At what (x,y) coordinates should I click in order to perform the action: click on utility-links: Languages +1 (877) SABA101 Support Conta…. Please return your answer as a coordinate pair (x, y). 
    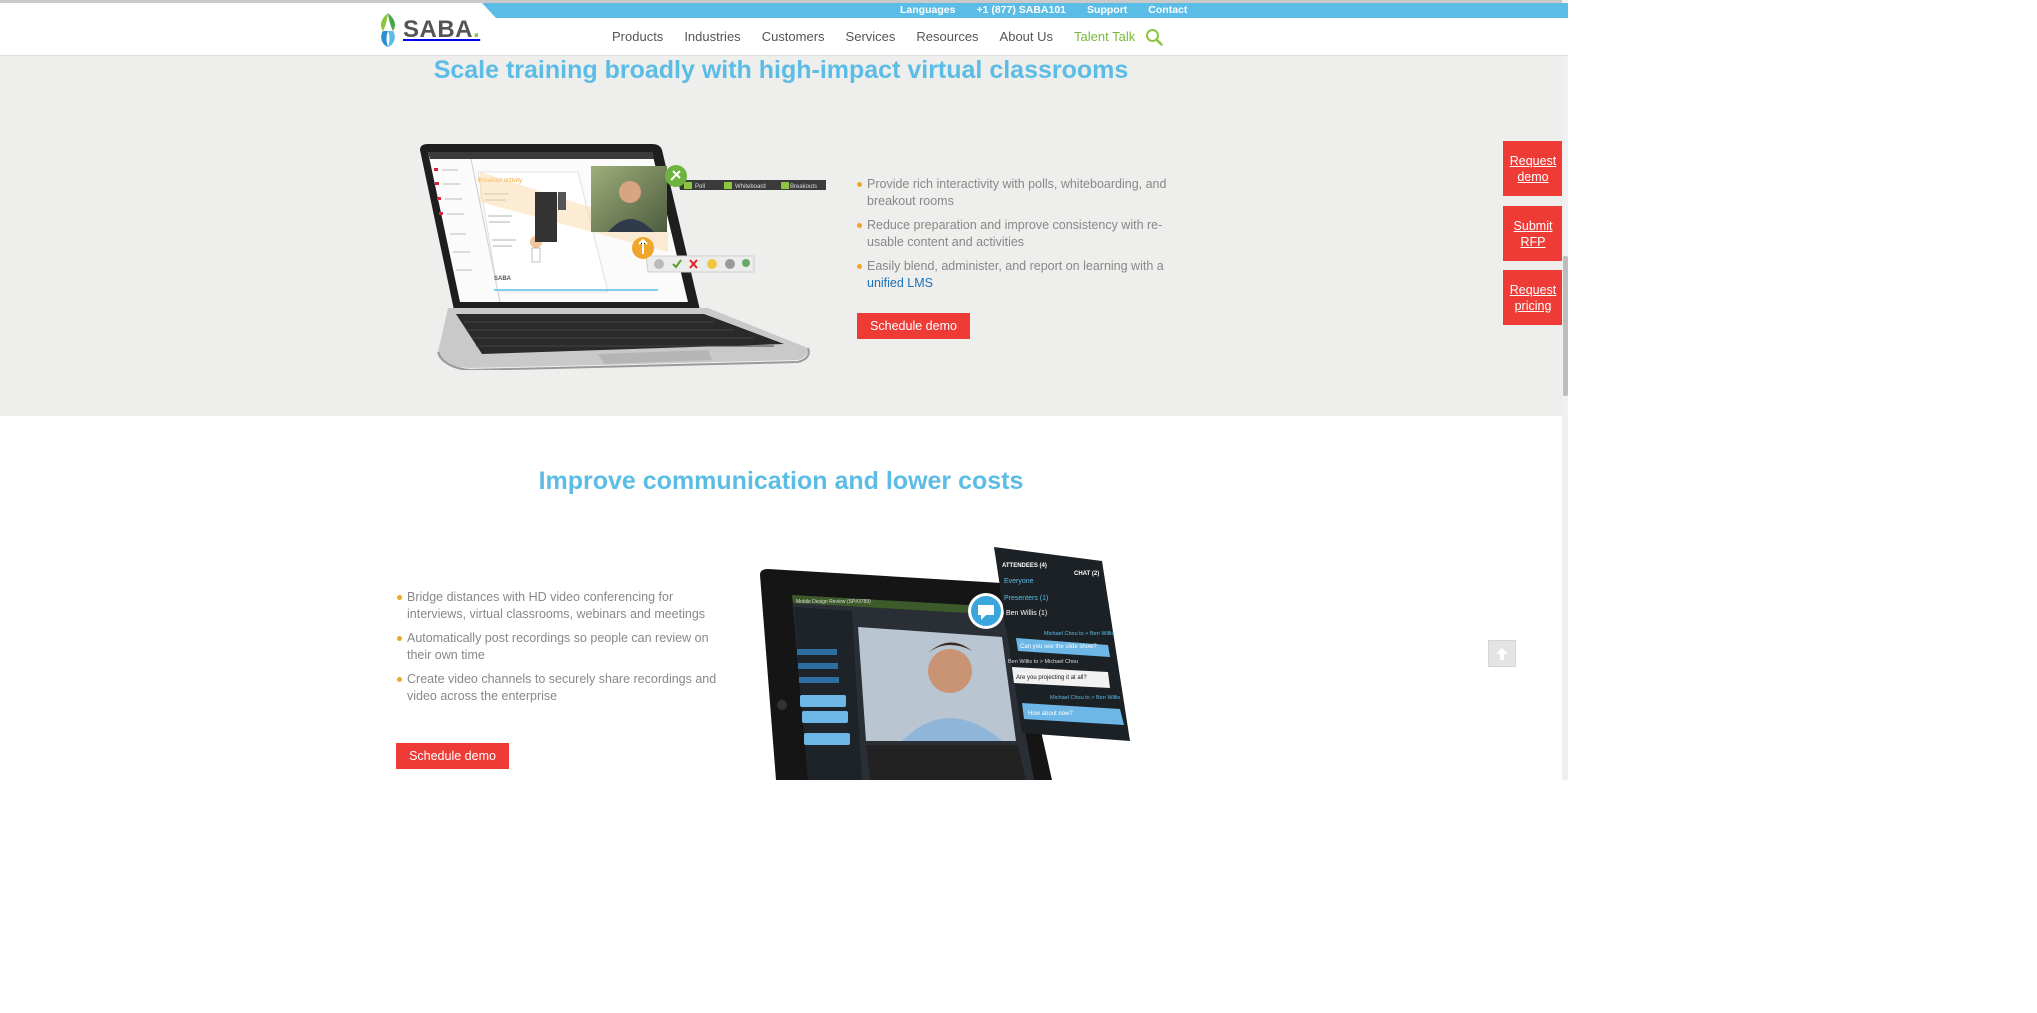
    Looking at the image, I should click on (1043, 10).